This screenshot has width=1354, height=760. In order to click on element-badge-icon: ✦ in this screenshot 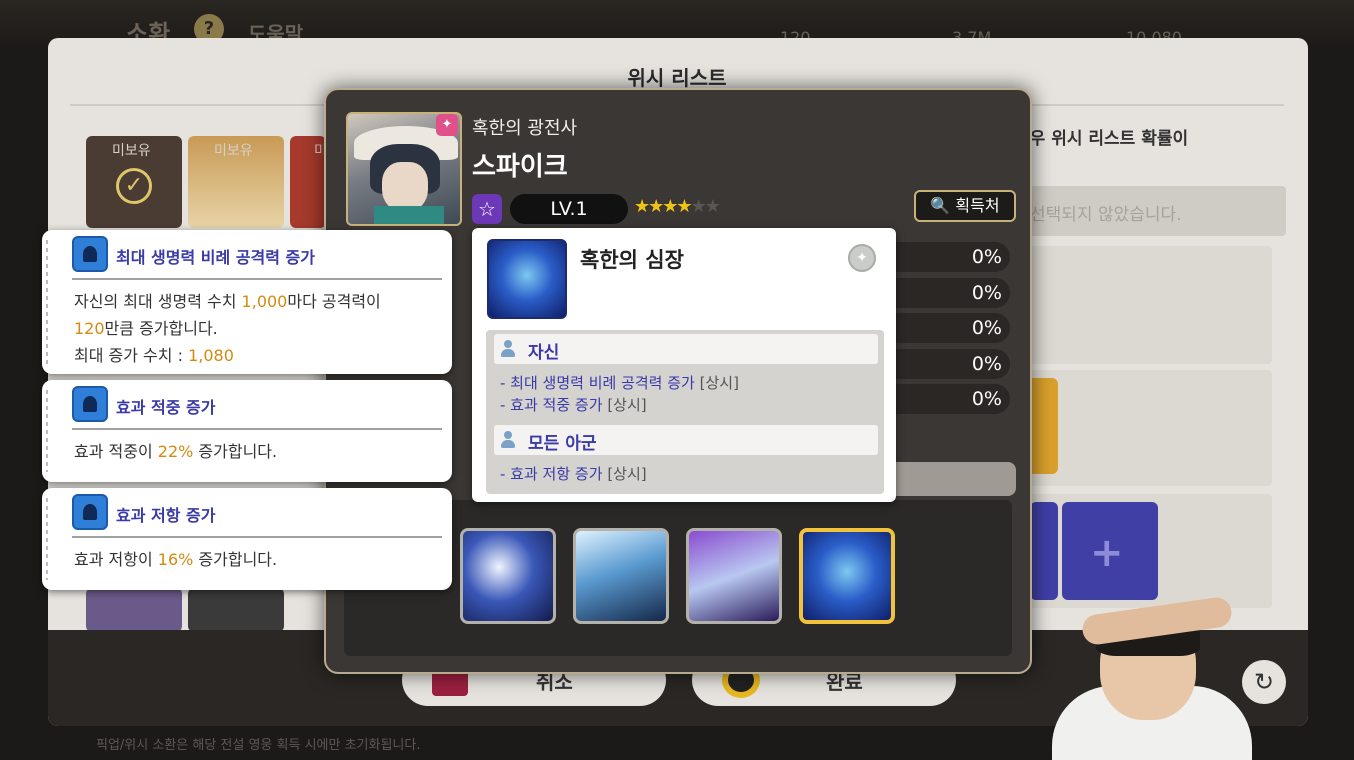, I will do `click(447, 125)`.